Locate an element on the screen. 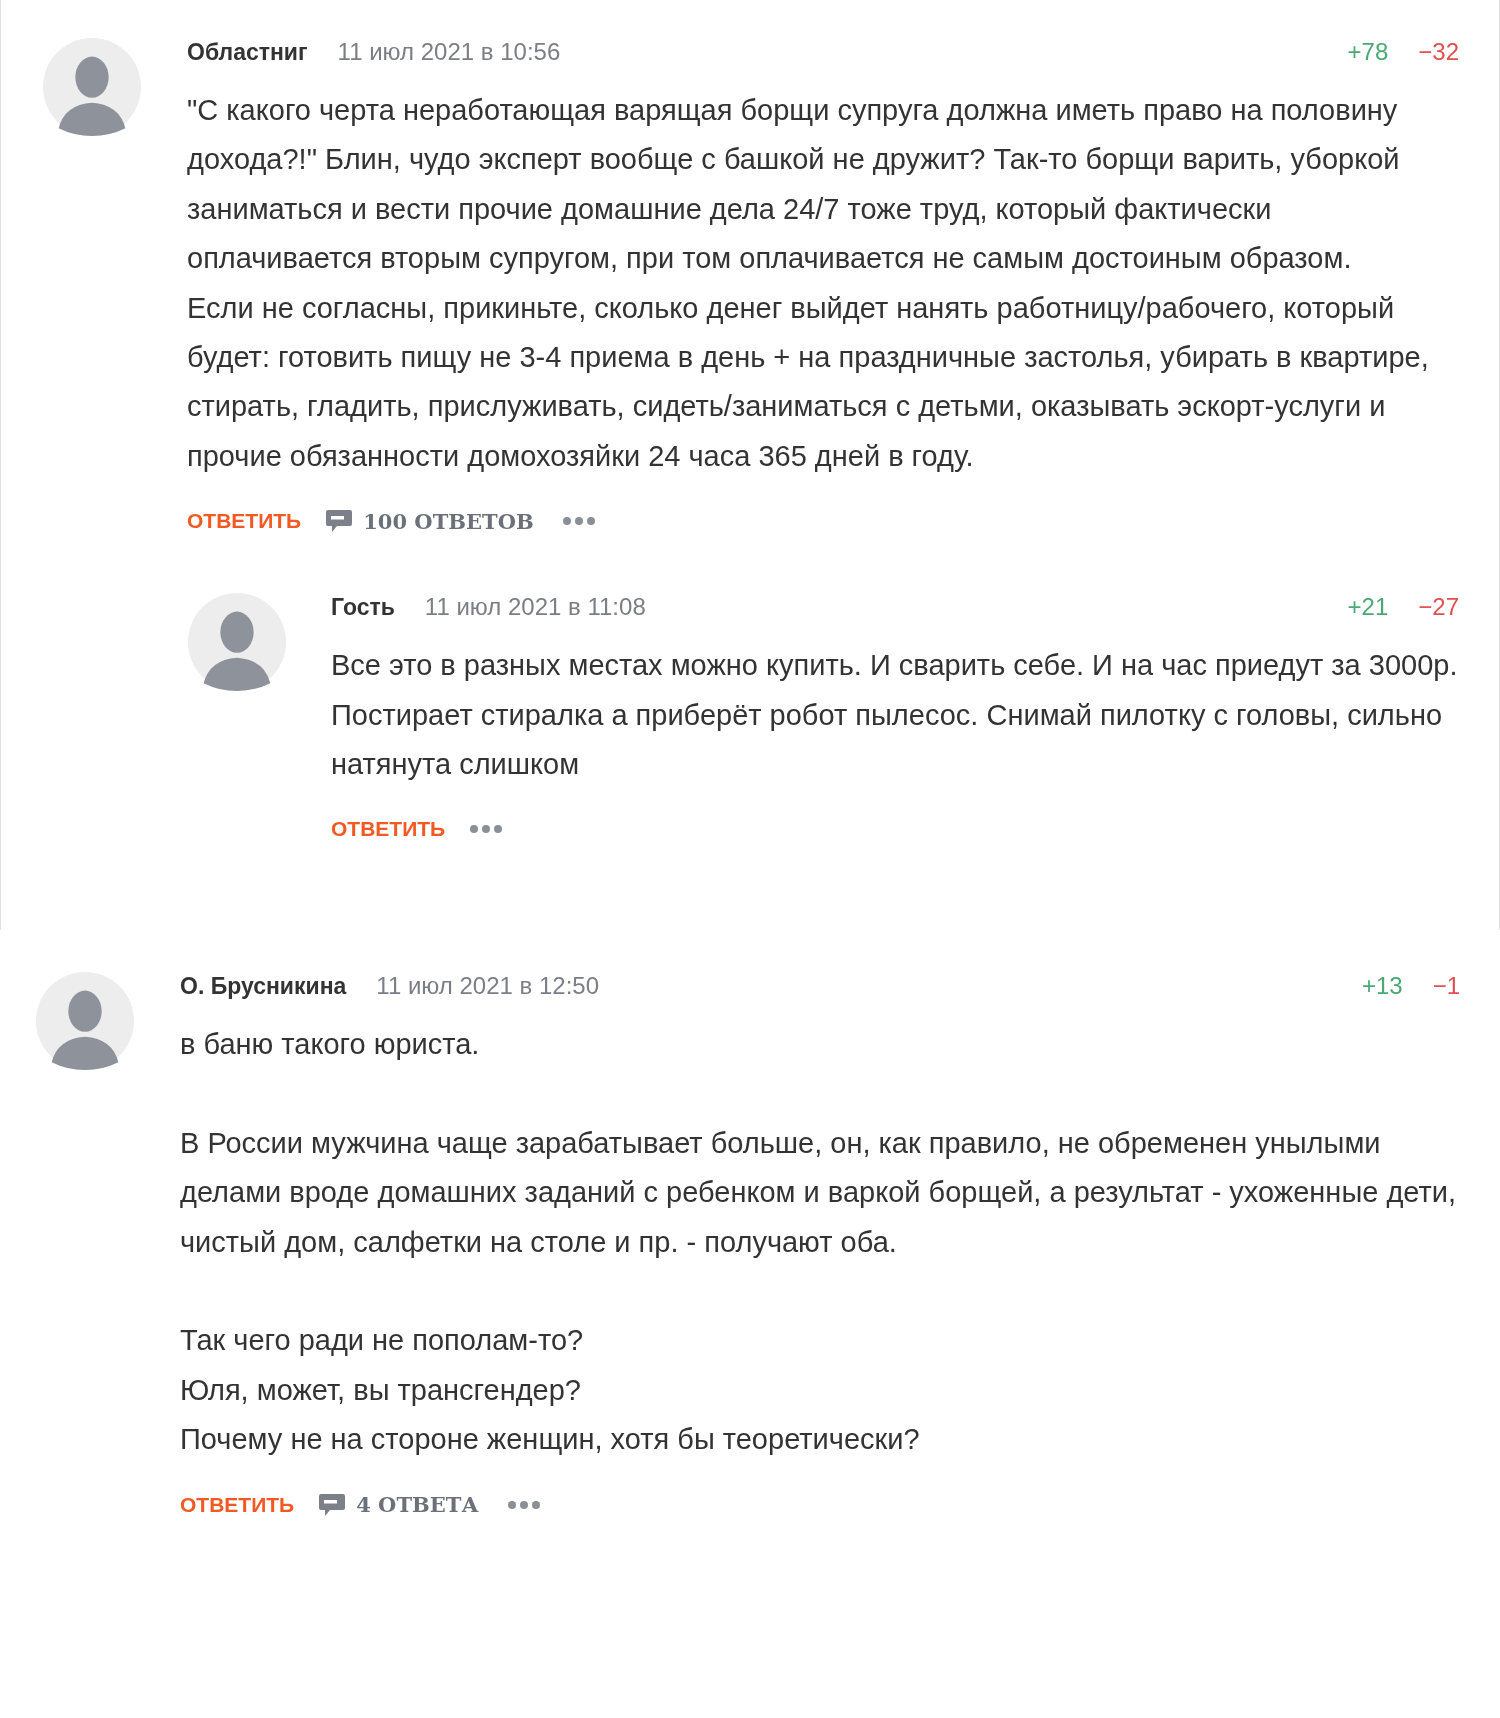 Image resolution: width=1500 pixels, height=1718 pixels. comment-date: 11 июл 2021 в 11:08 is located at coordinates (535, 607).